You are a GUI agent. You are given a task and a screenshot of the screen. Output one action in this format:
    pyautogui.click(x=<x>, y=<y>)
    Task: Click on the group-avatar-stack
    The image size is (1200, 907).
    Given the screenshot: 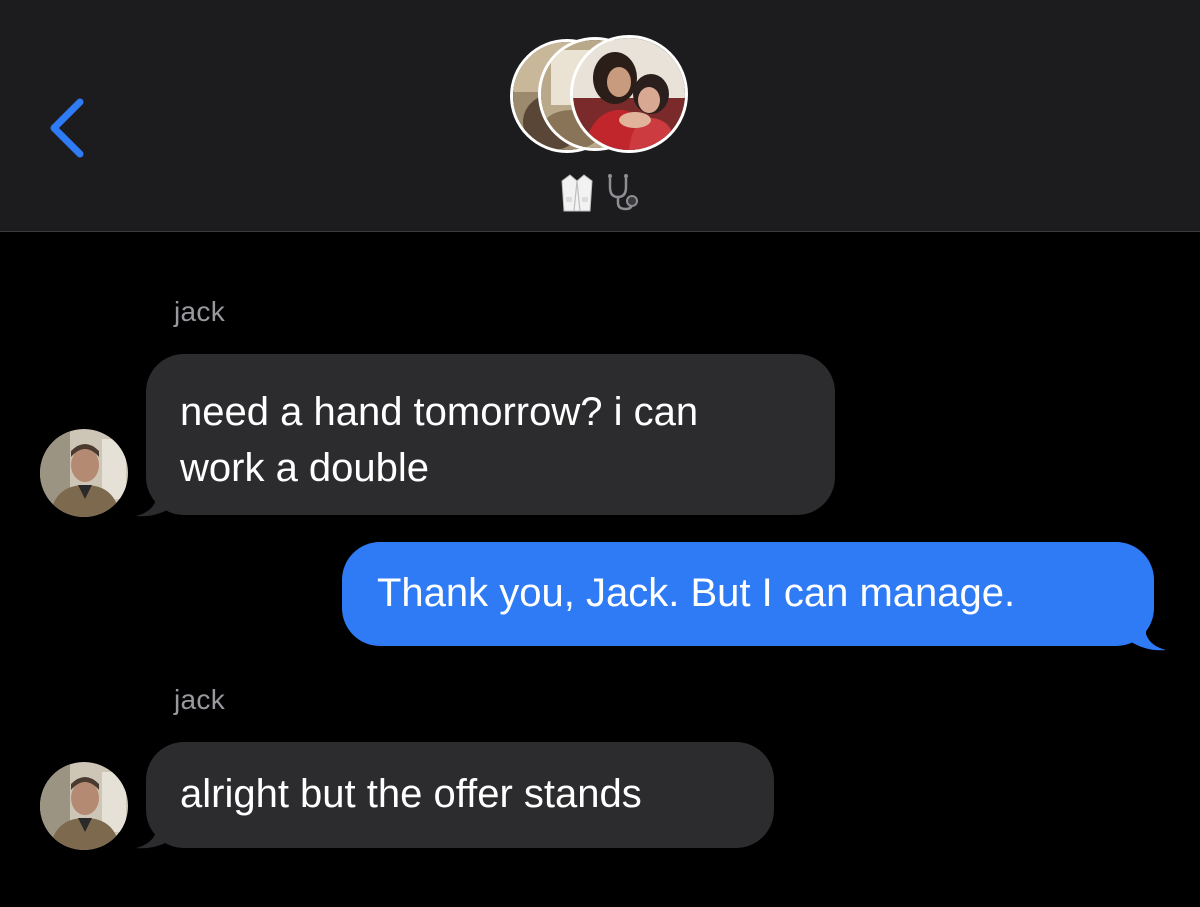 What is the action you would take?
    pyautogui.click(x=600, y=96)
    